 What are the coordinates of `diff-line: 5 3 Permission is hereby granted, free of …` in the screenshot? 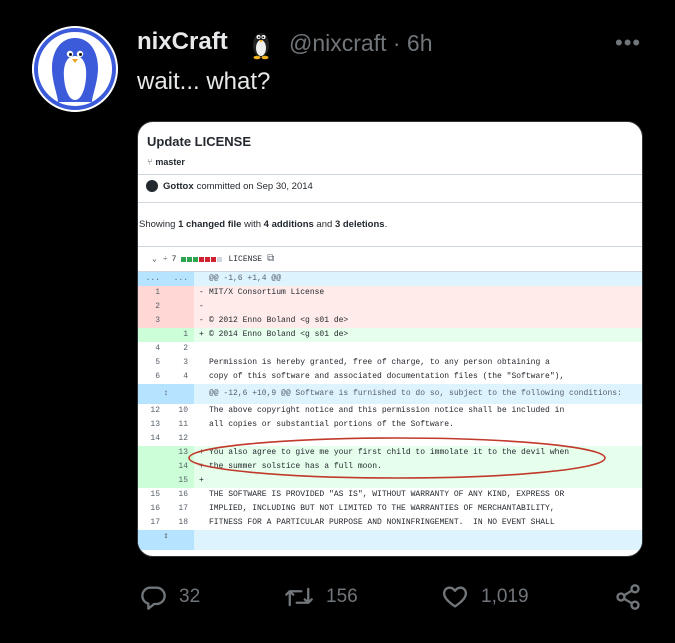 It's located at (390, 363).